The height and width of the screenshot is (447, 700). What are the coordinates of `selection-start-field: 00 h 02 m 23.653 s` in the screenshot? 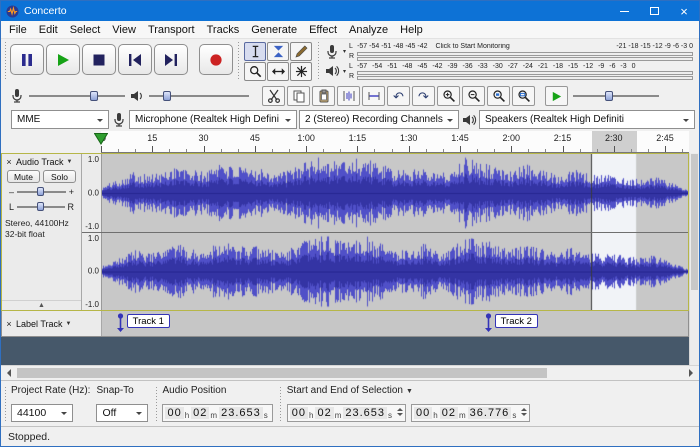 It's located at (346, 413).